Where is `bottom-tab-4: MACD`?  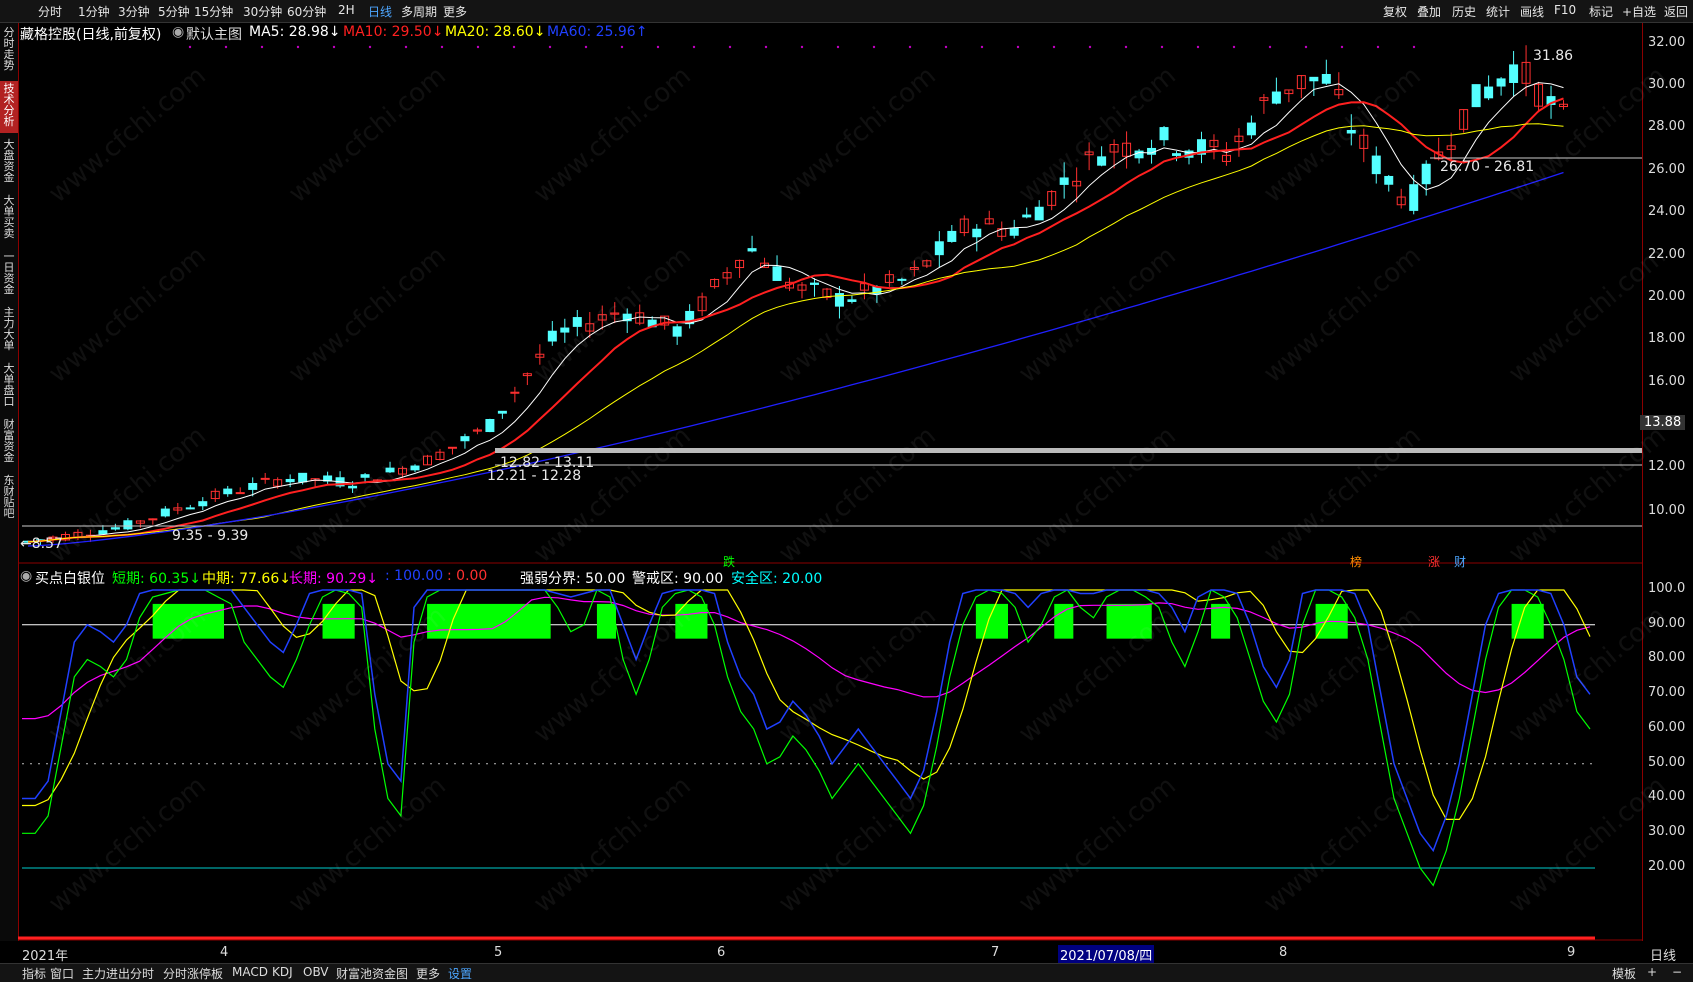 bottom-tab-4: MACD is located at coordinates (250, 972).